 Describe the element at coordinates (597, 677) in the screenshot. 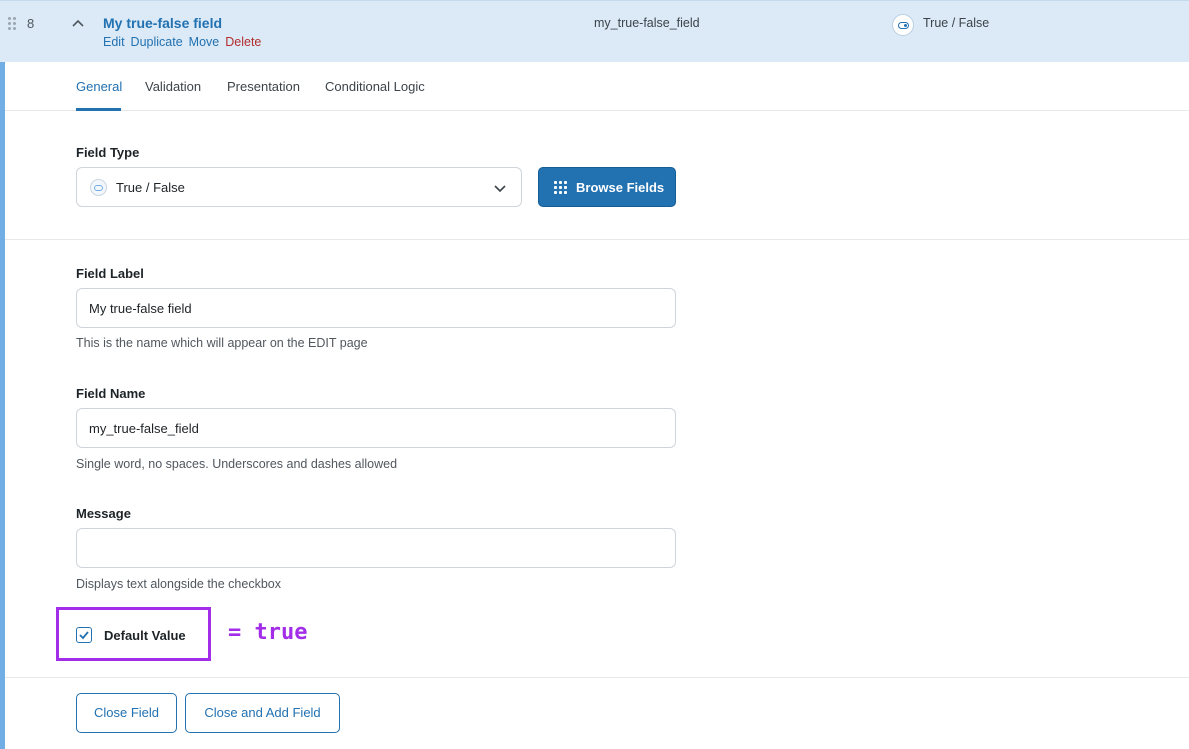

I see `footer-divider` at that location.